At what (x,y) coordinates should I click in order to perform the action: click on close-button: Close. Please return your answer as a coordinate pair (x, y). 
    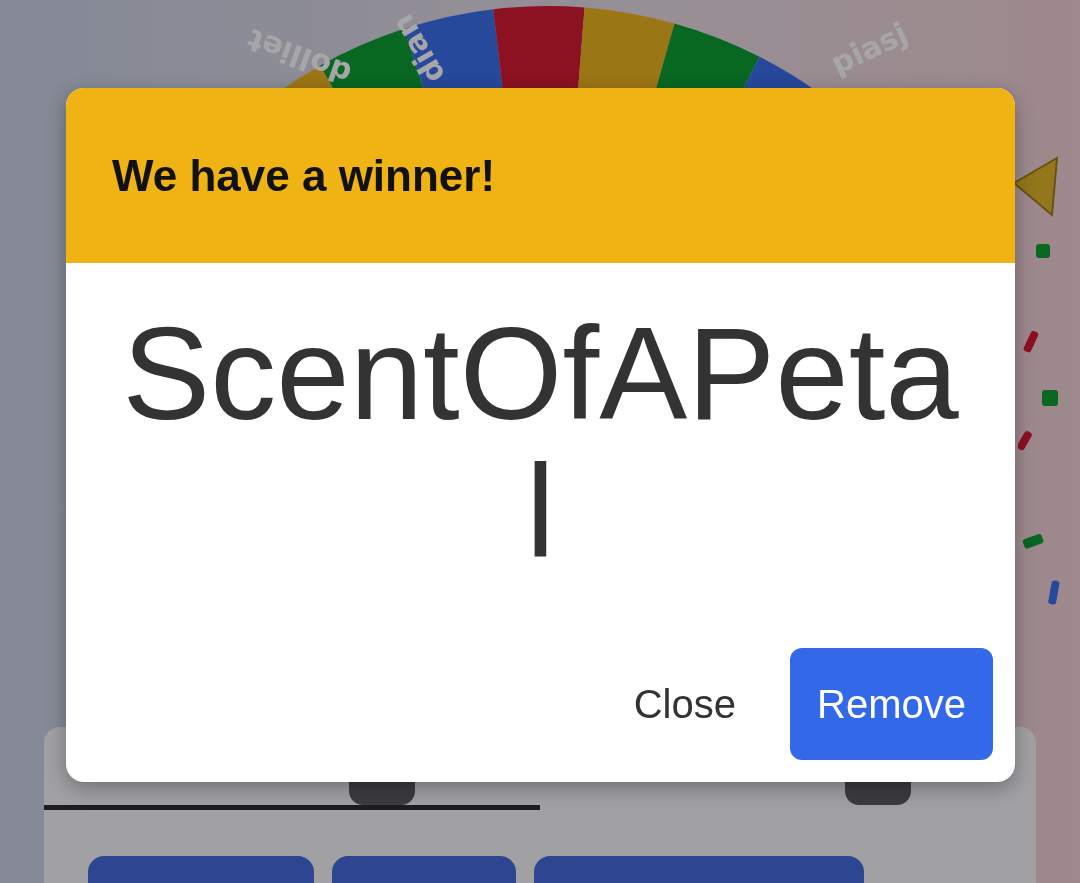
    Looking at the image, I should click on (684, 704).